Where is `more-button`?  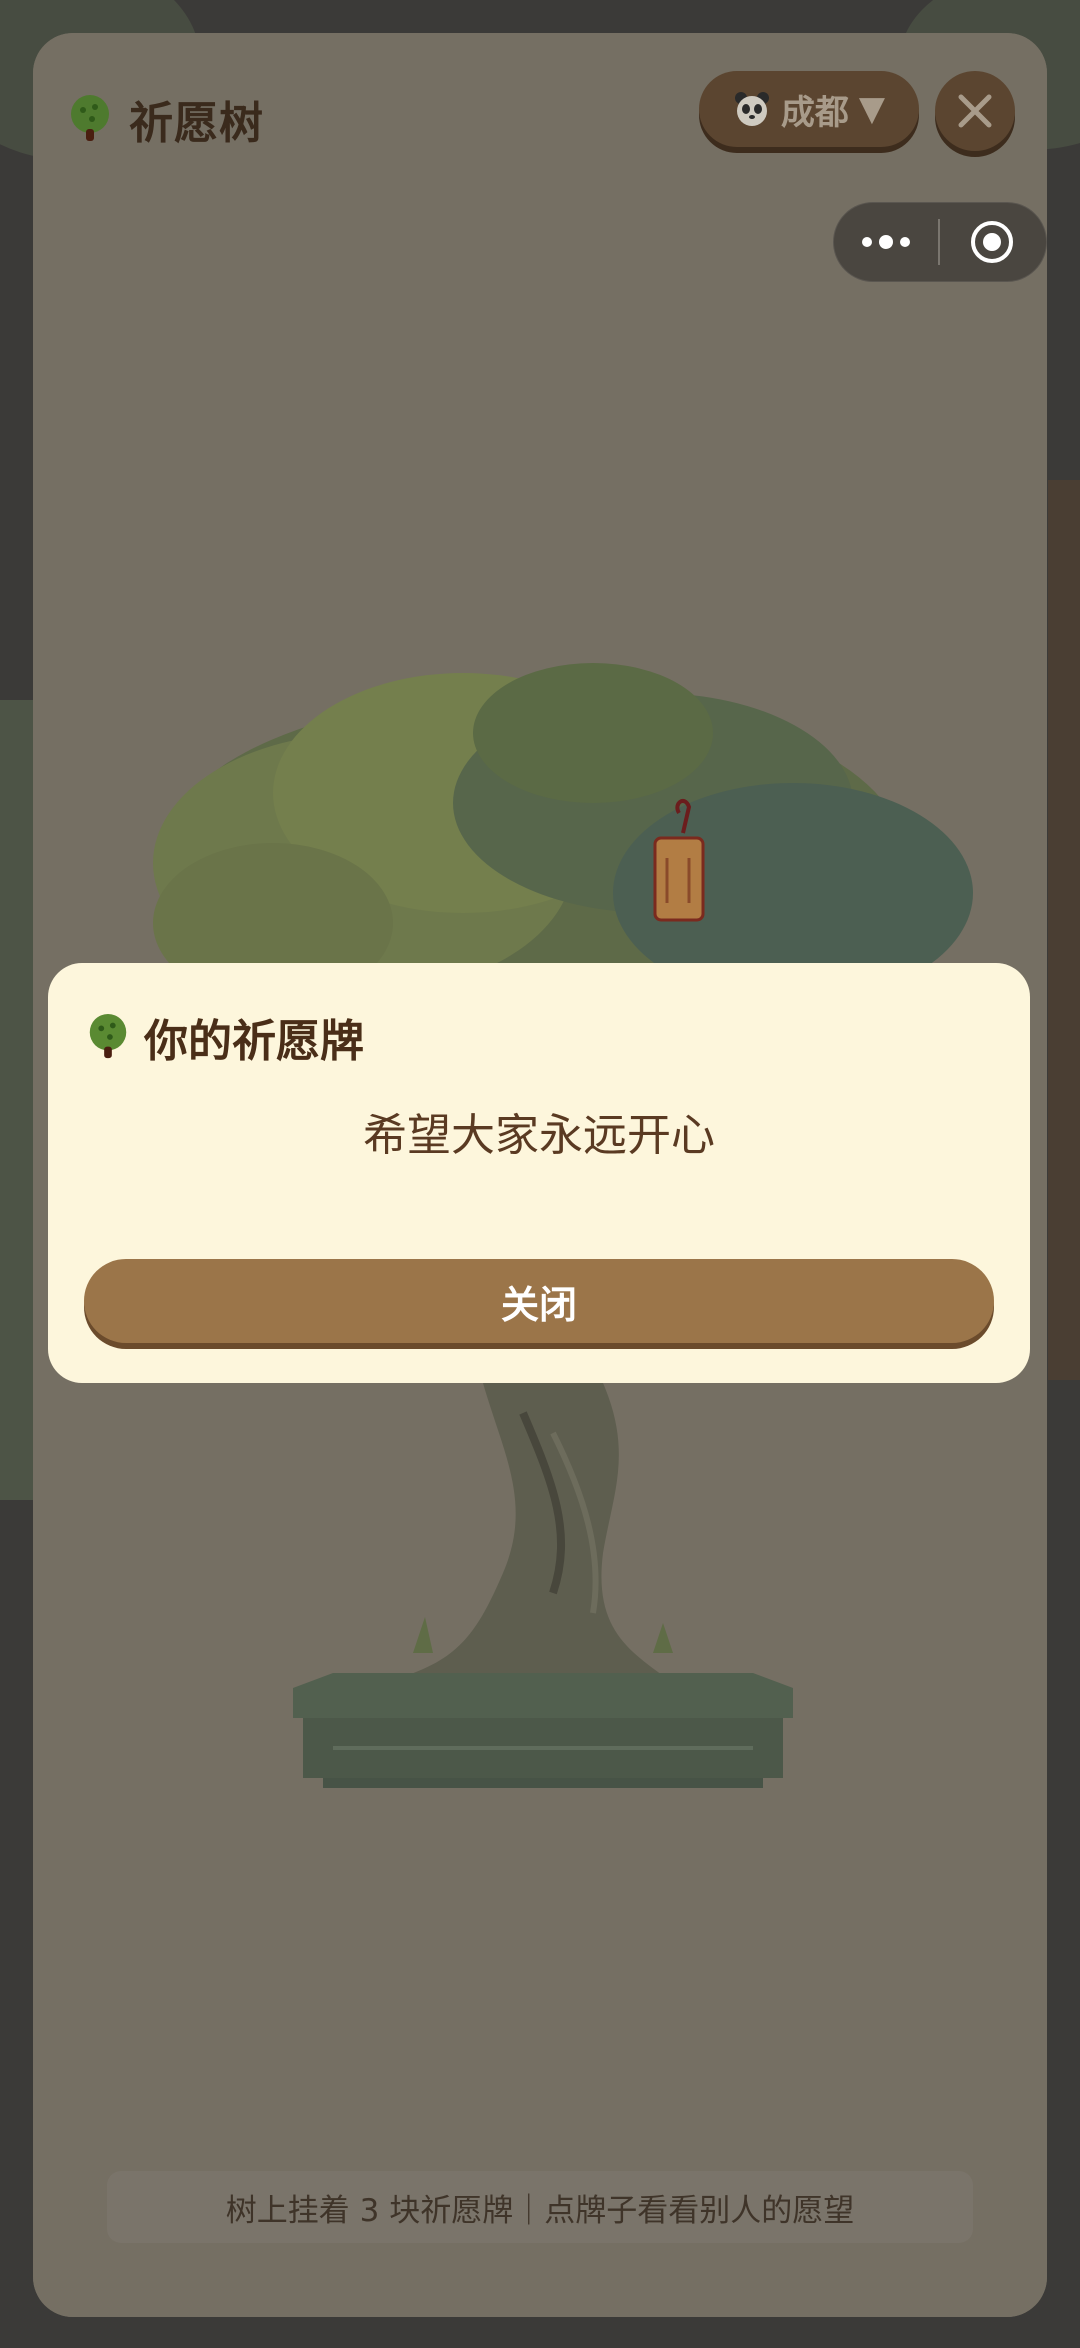
more-button is located at coordinates (886, 242).